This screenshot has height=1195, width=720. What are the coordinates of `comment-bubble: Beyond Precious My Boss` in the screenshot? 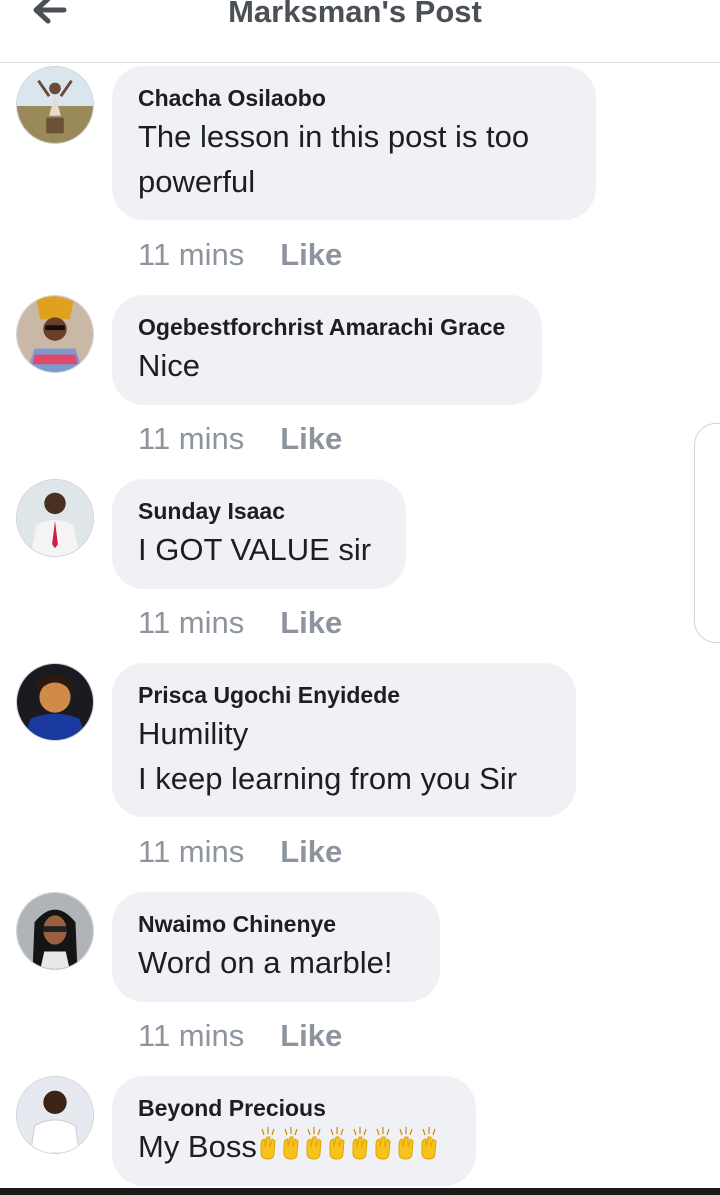 It's located at (294, 1131).